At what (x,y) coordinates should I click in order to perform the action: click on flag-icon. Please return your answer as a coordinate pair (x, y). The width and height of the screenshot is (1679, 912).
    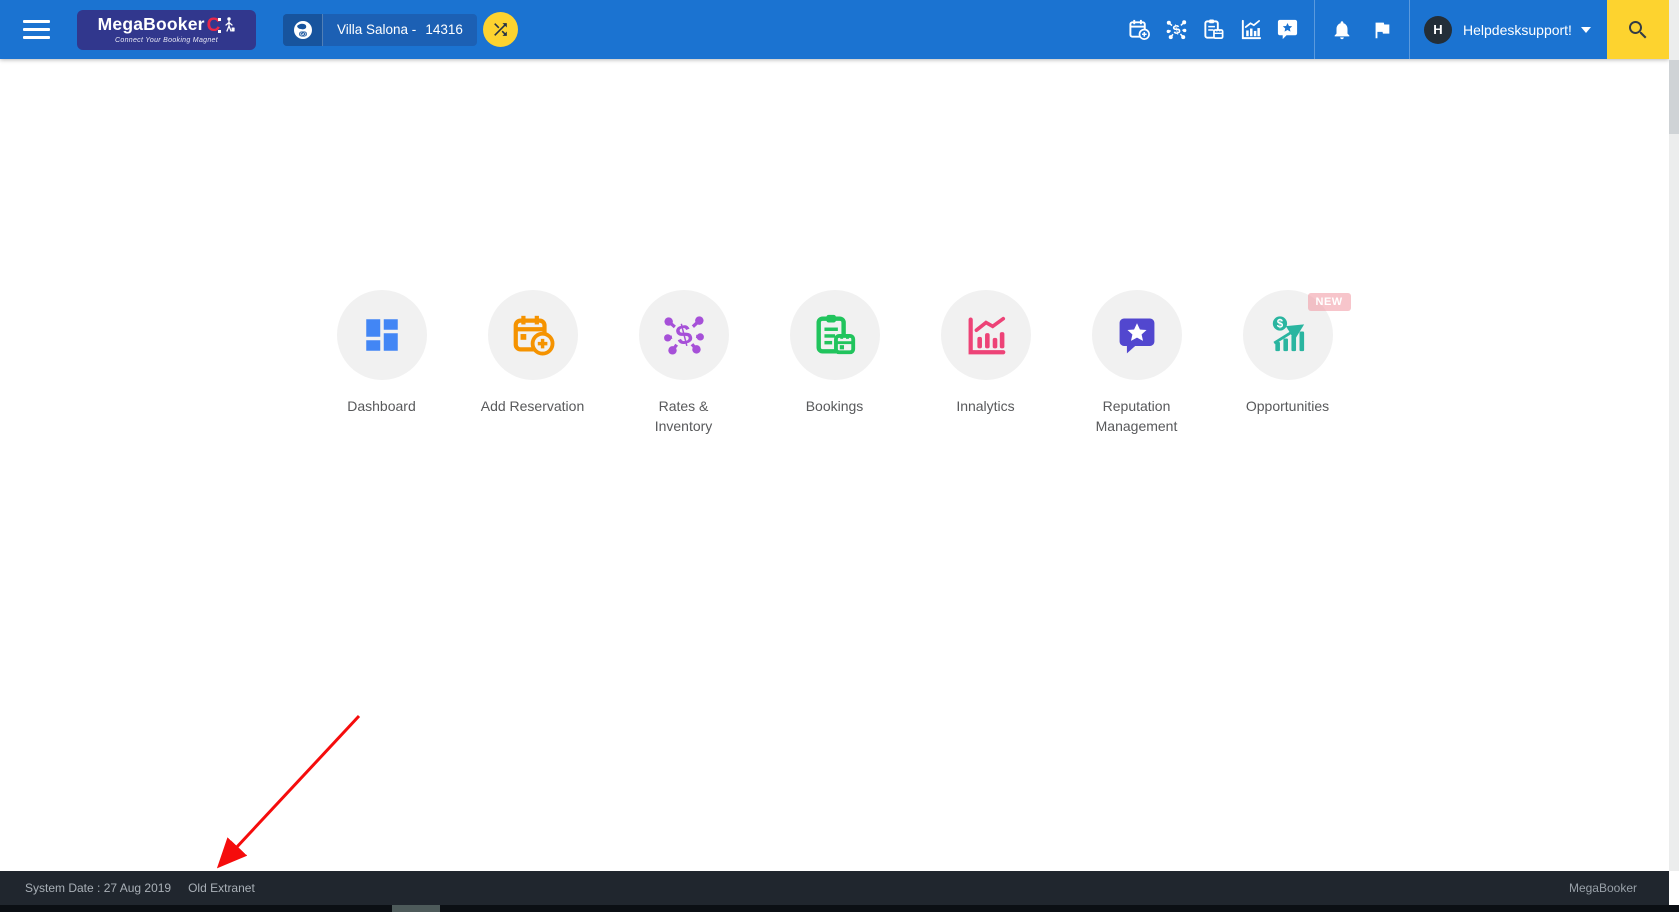
    Looking at the image, I should click on (1382, 30).